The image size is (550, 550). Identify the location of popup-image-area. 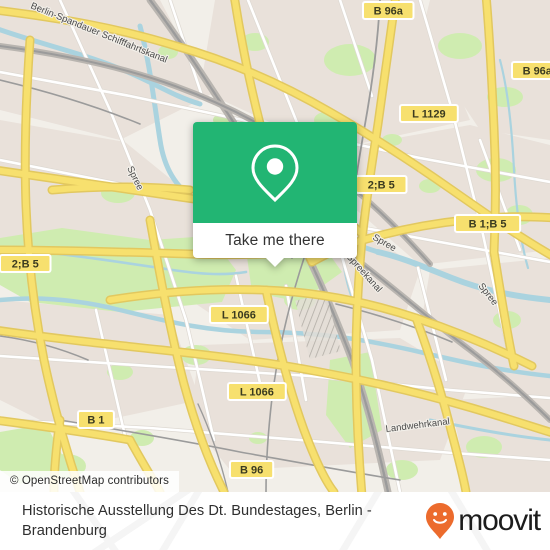
(275, 172).